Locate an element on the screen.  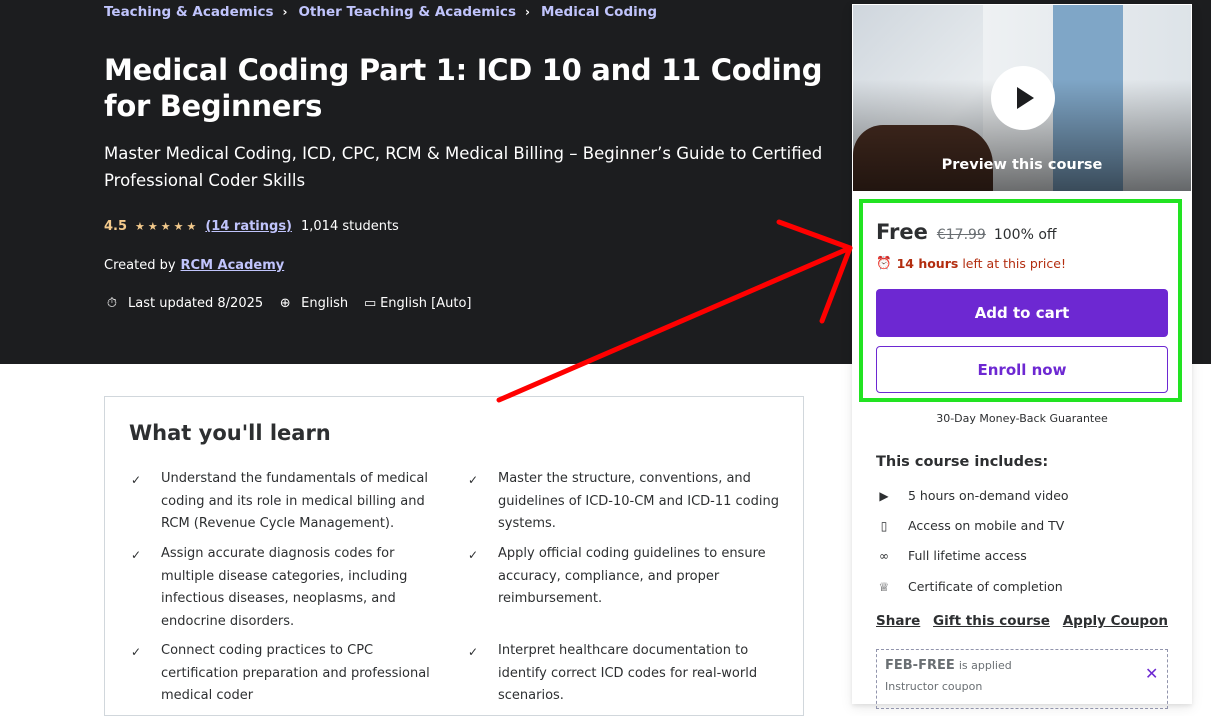
include-item: ∞ Full lifetime access is located at coordinates (951, 555).